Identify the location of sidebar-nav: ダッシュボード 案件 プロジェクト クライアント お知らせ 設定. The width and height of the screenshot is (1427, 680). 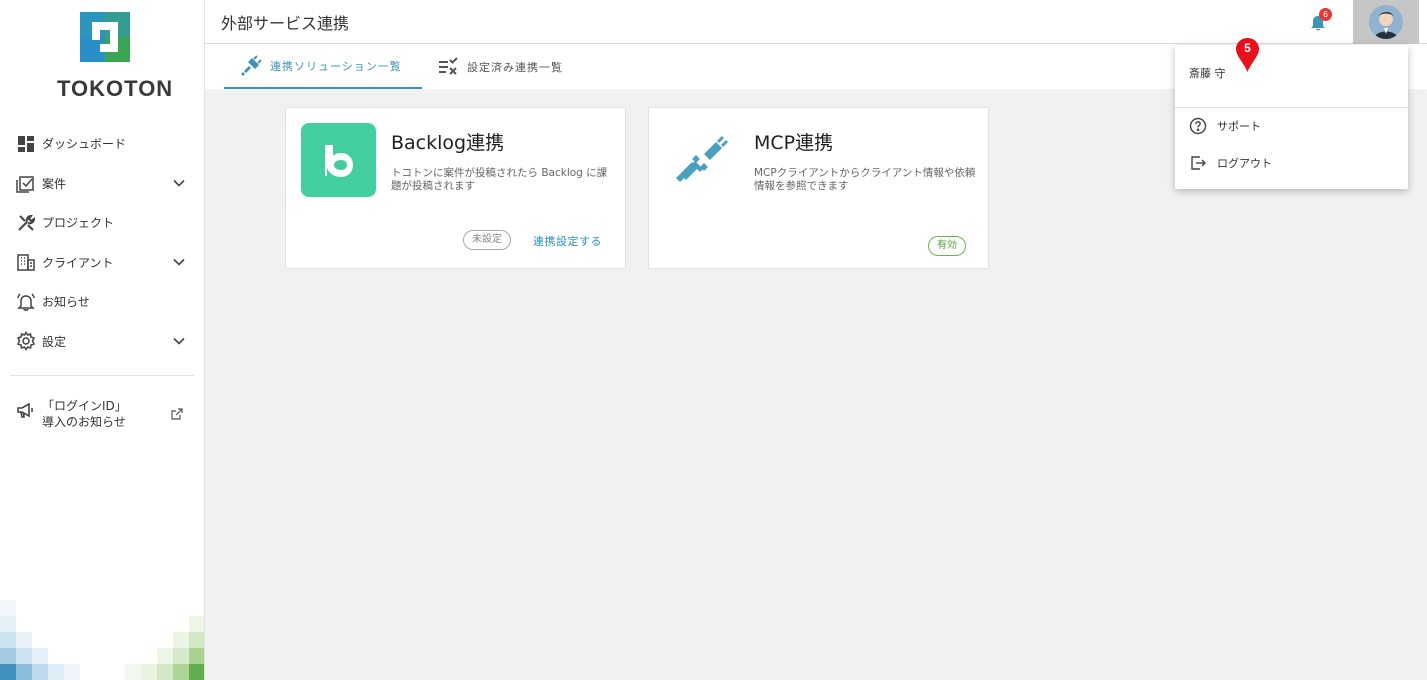
(102, 242).